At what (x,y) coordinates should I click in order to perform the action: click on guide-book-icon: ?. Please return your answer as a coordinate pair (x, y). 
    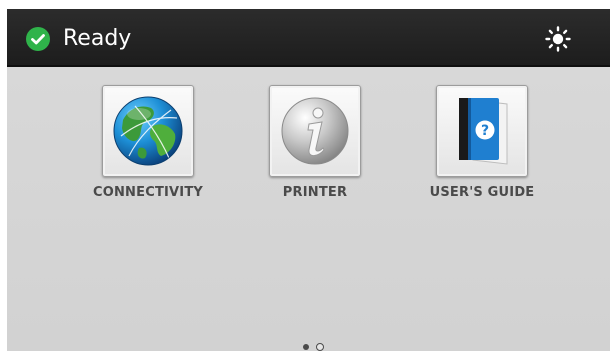
    Looking at the image, I should click on (483, 131).